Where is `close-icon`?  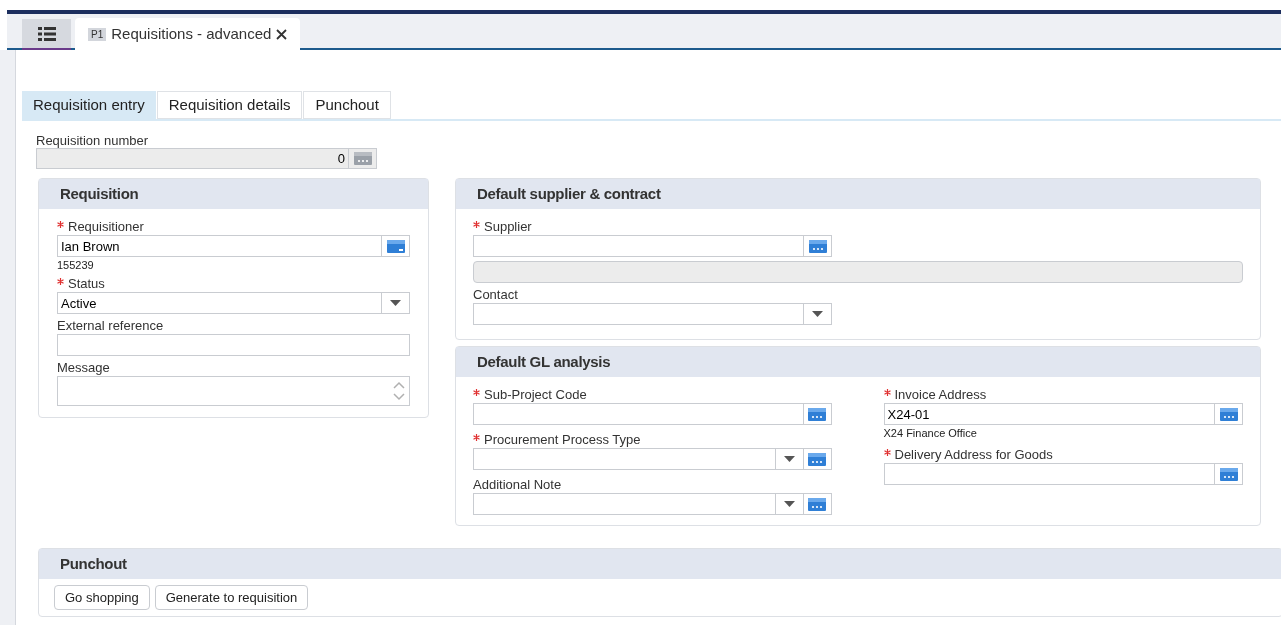 close-icon is located at coordinates (282, 34).